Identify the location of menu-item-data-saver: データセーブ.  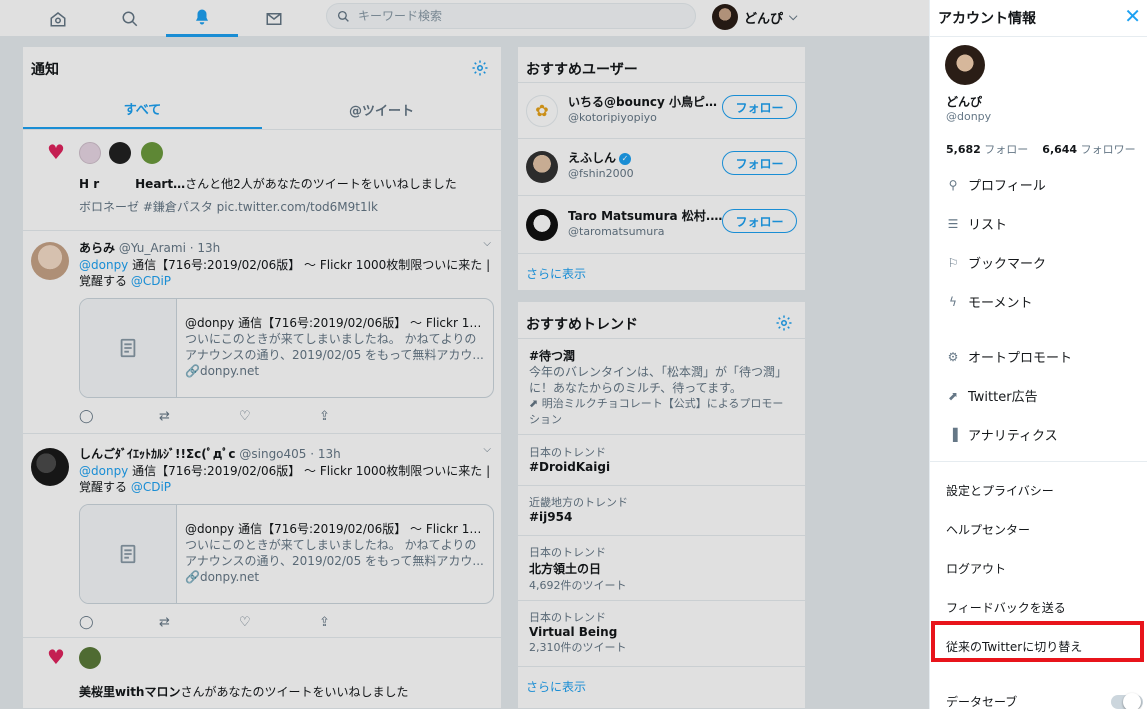
(981, 701).